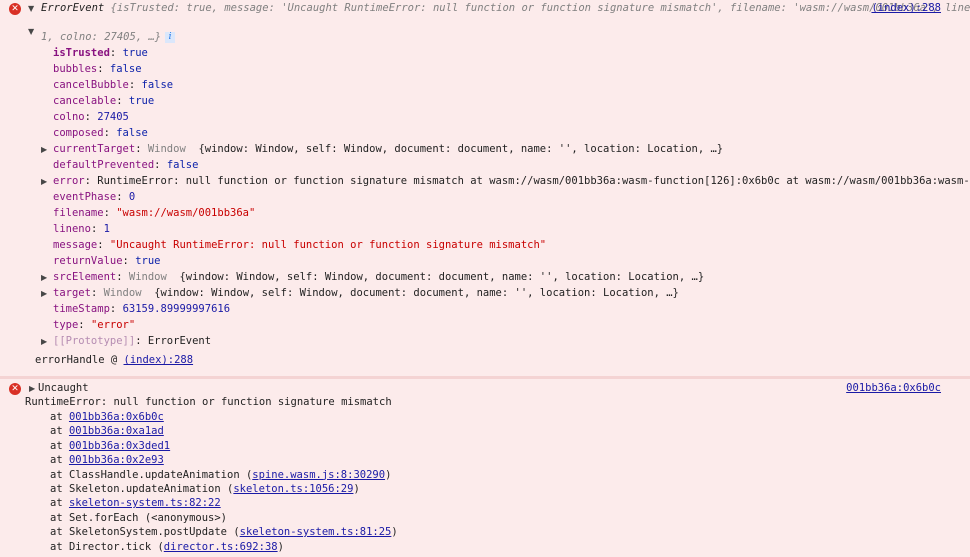 The width and height of the screenshot is (970, 557). I want to click on stack-frame-link: spine.wasm.js:8:30290, so click(318, 475).